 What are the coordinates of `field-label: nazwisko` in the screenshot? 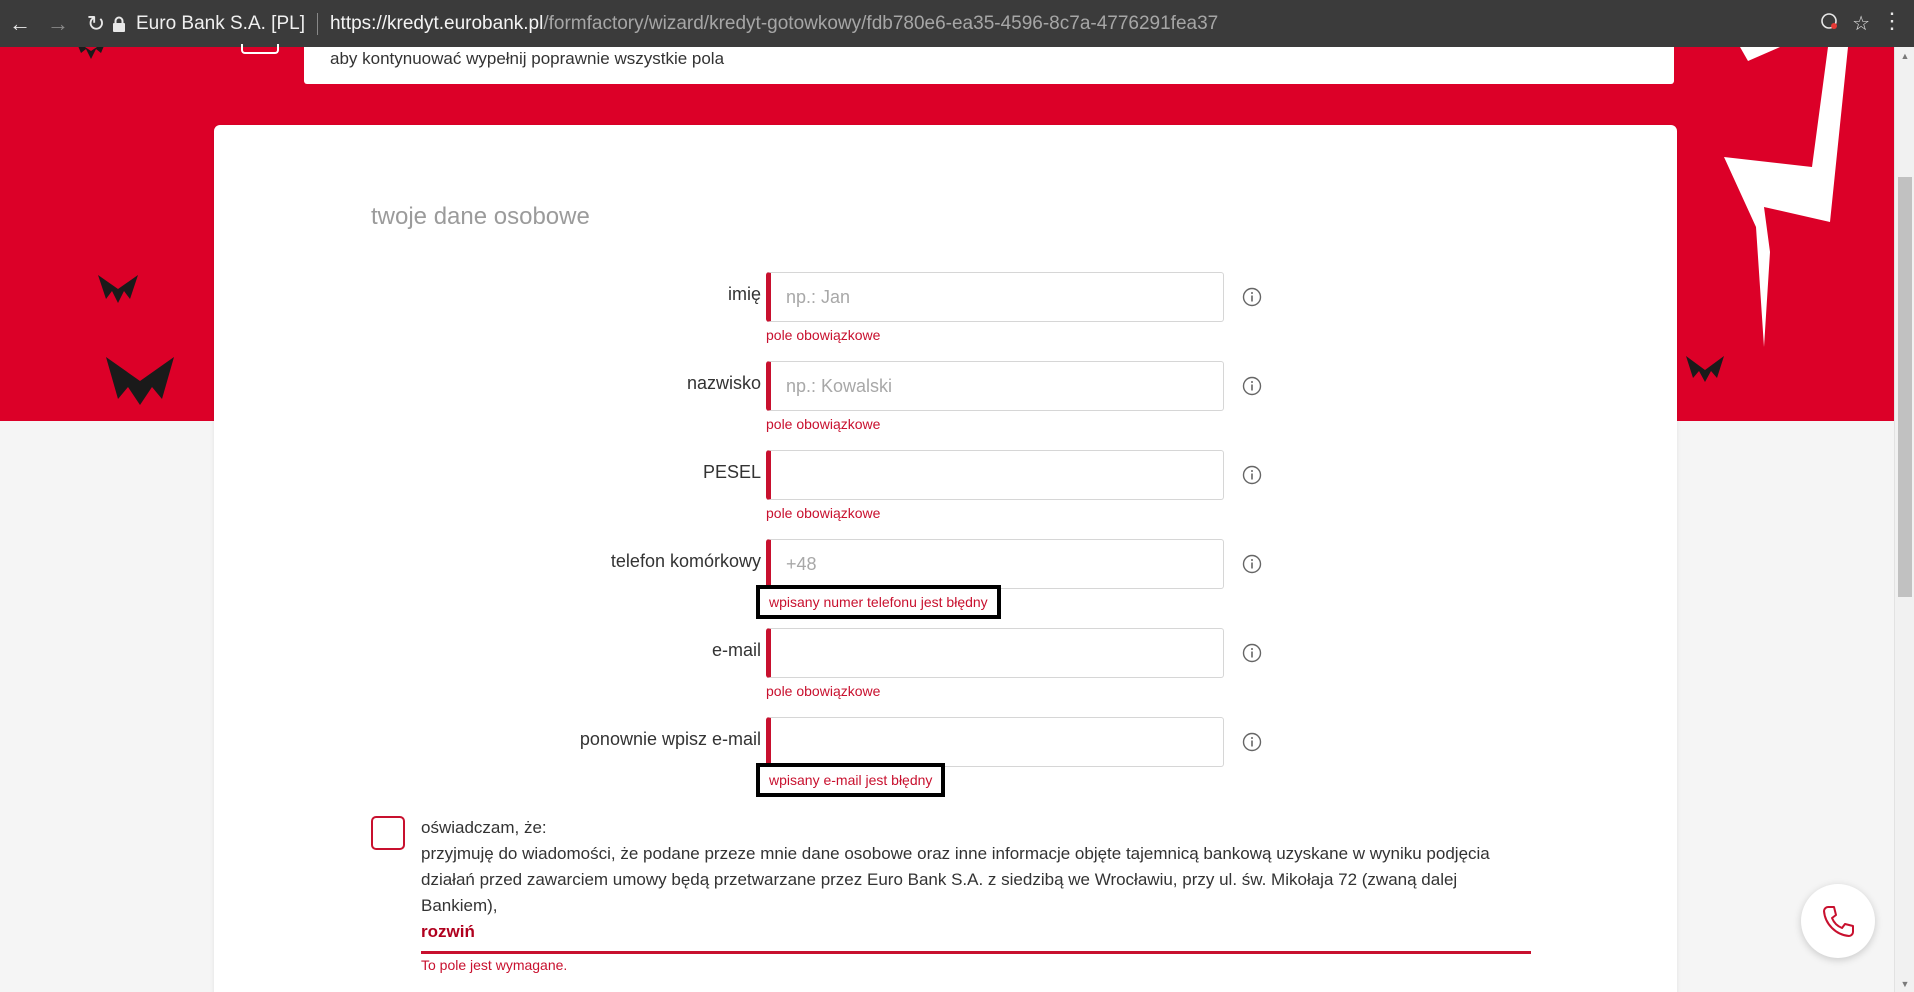 It's located at (723, 383).